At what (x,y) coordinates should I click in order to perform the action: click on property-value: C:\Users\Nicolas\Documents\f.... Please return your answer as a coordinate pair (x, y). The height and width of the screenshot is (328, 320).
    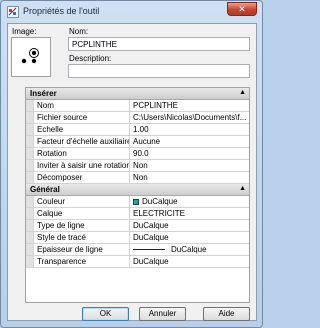
    Looking at the image, I should click on (189, 117).